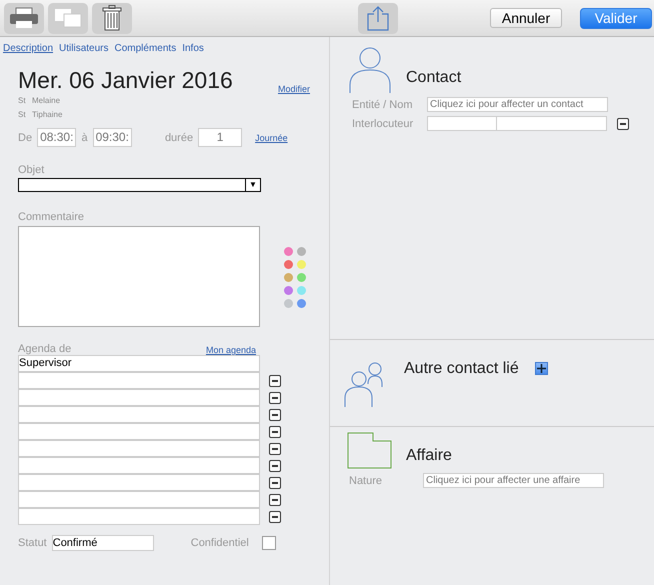 This screenshot has height=585, width=654. I want to click on comment-field, so click(139, 276).